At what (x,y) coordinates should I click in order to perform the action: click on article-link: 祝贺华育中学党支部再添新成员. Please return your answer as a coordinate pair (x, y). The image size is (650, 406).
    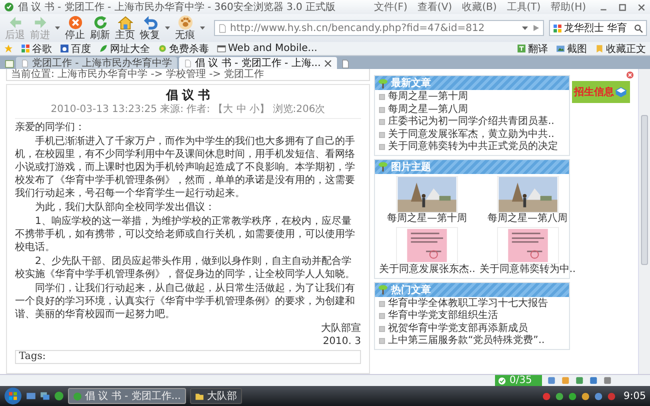
    Looking at the image, I should click on (472, 328).